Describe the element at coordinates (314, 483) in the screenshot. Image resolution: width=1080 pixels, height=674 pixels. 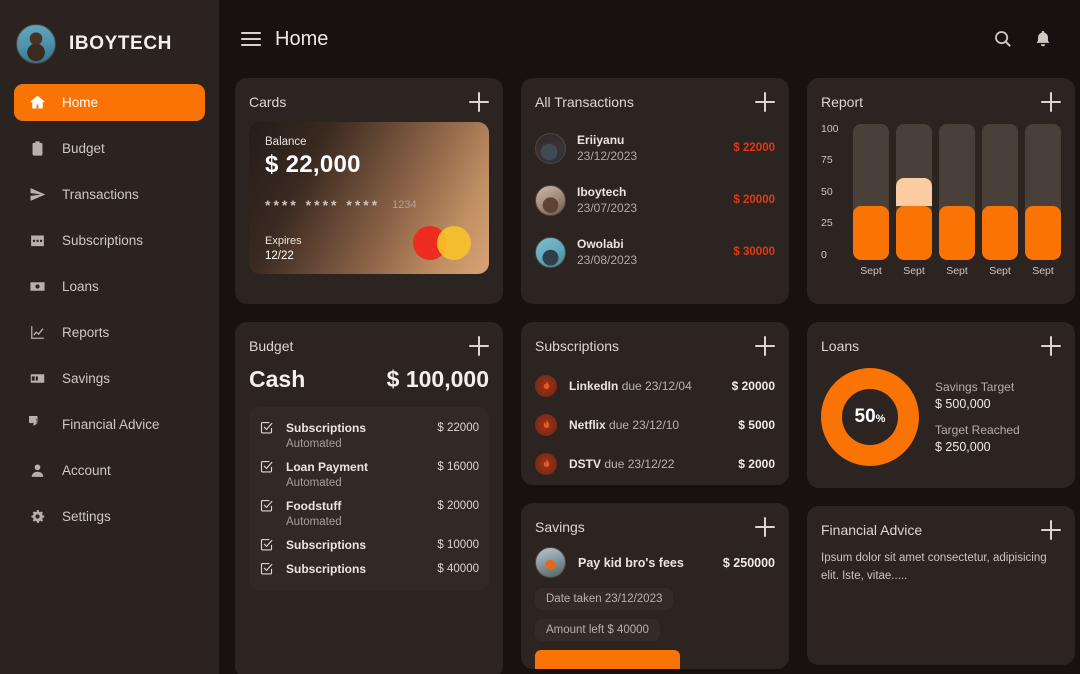
I see `budget-item-sub: Automated` at that location.